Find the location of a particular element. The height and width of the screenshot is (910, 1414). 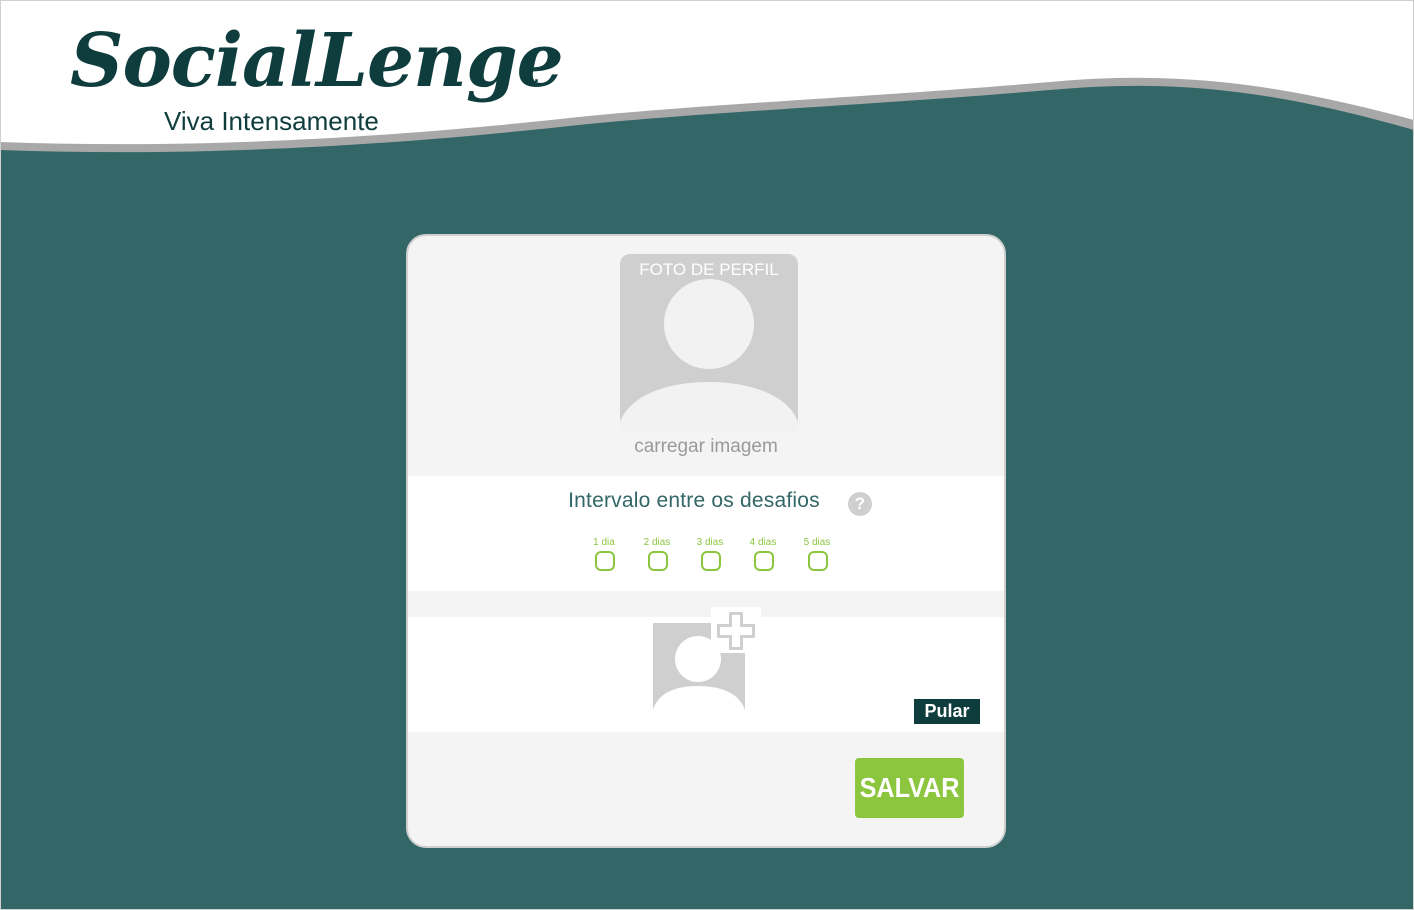

profile-photo-label: FOTO DE PERFIL is located at coordinates (709, 269).